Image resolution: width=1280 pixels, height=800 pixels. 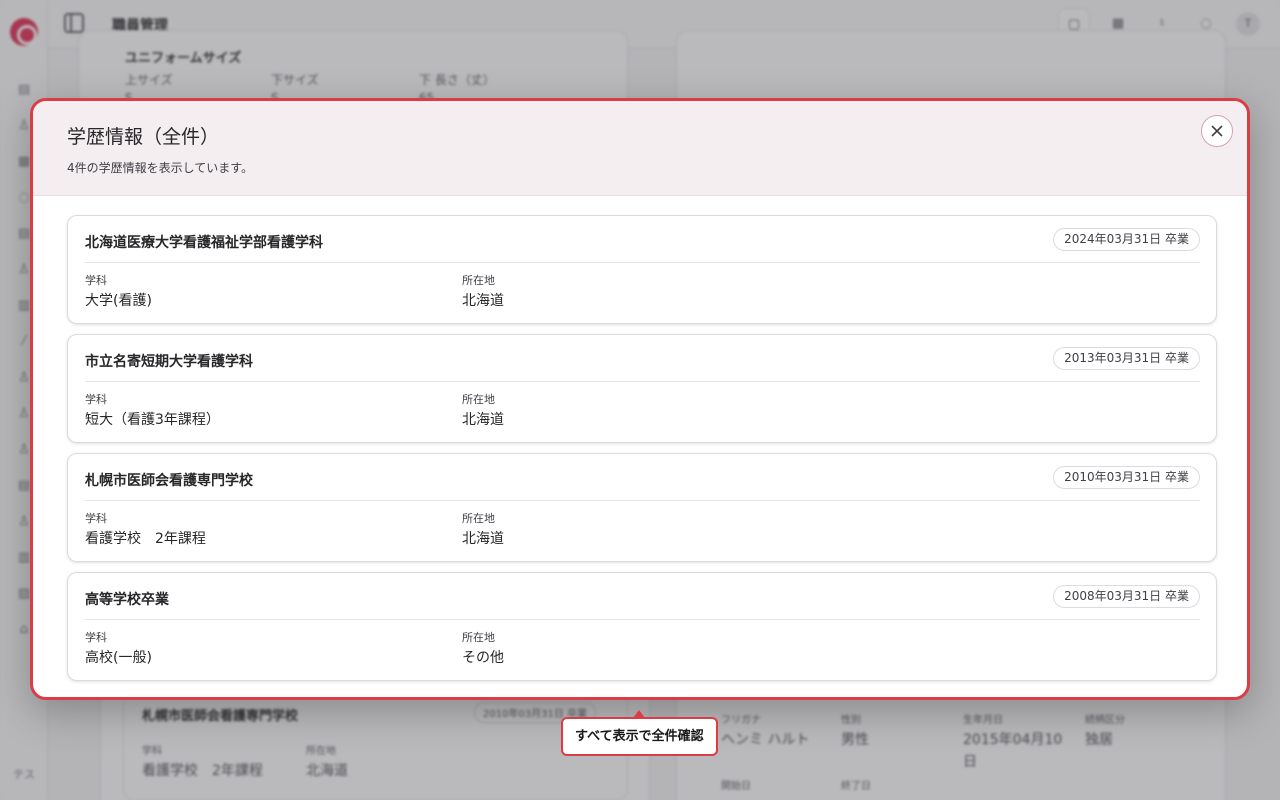 What do you see at coordinates (1126, 239) in the screenshot?
I see `graduation-date-badge: 2024年03月31日 卒業` at bounding box center [1126, 239].